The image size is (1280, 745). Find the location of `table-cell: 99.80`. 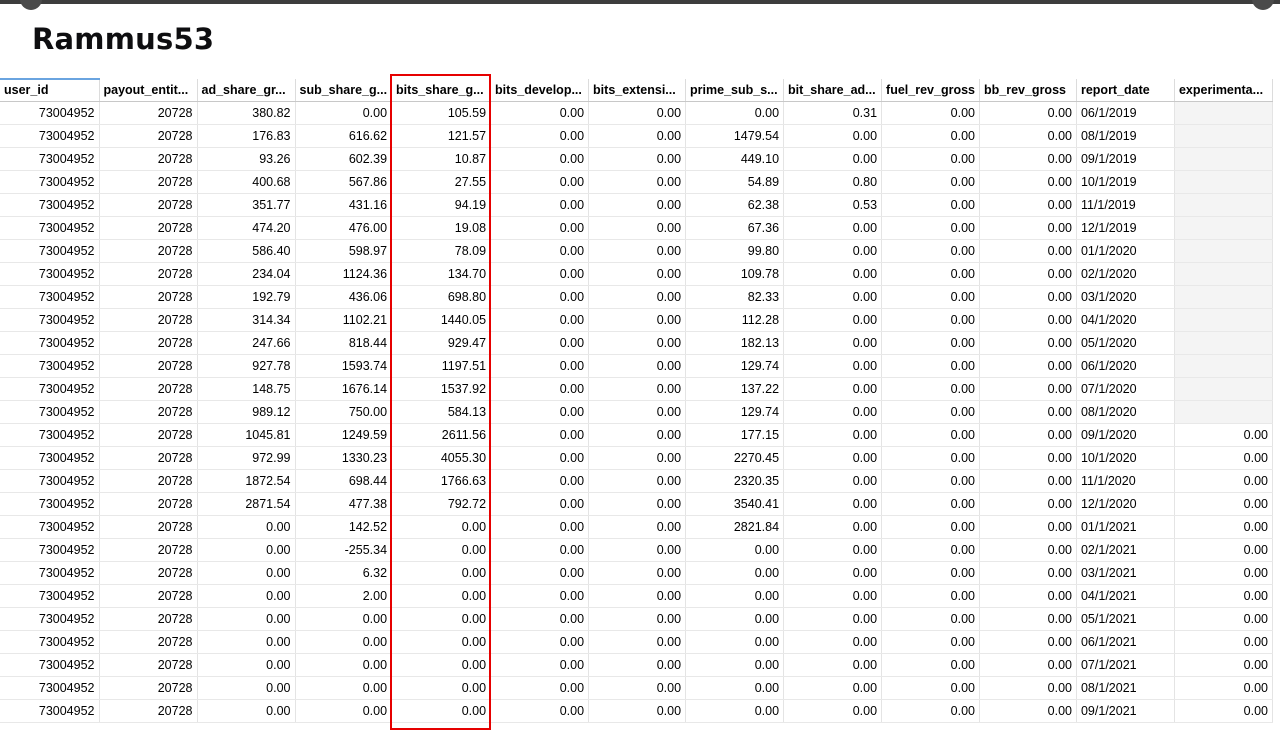

table-cell: 99.80 is located at coordinates (735, 251).